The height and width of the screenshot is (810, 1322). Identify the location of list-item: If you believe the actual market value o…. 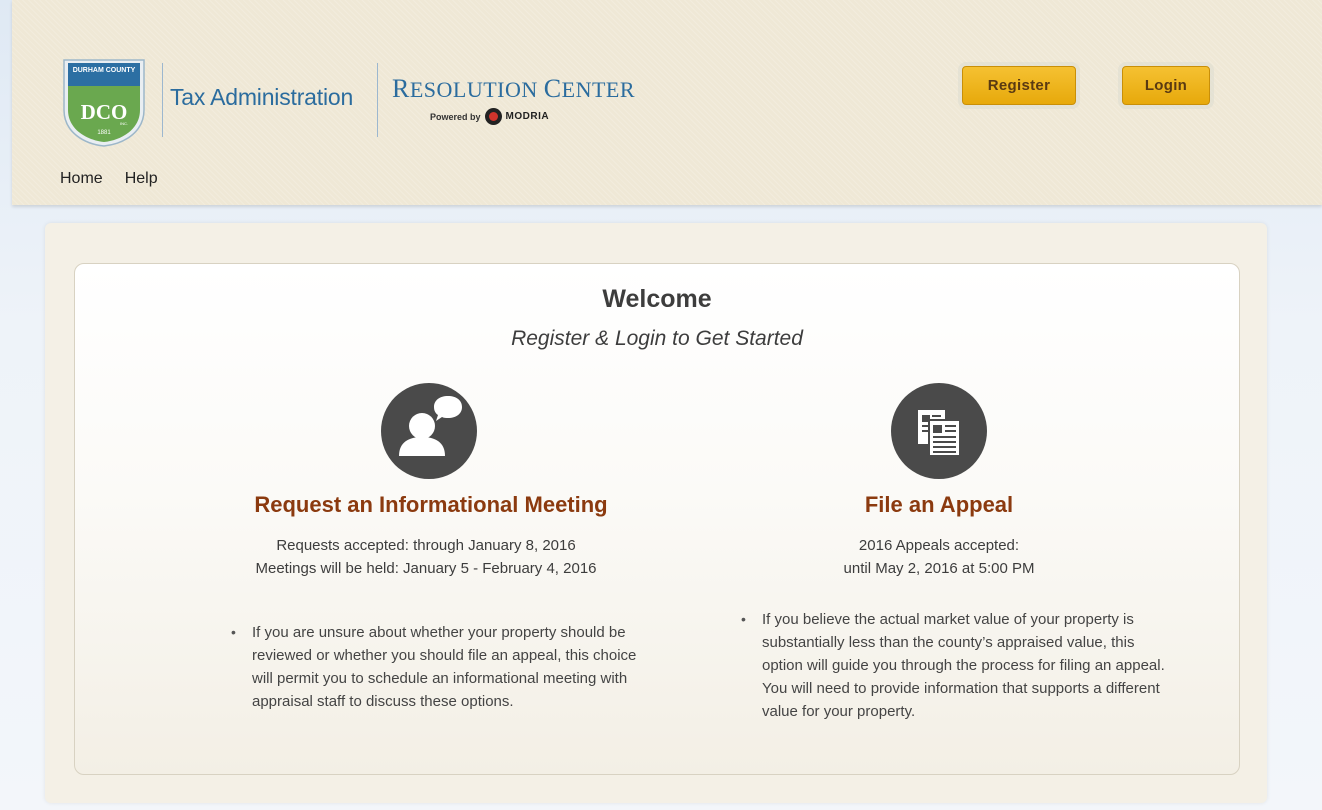
(958, 665).